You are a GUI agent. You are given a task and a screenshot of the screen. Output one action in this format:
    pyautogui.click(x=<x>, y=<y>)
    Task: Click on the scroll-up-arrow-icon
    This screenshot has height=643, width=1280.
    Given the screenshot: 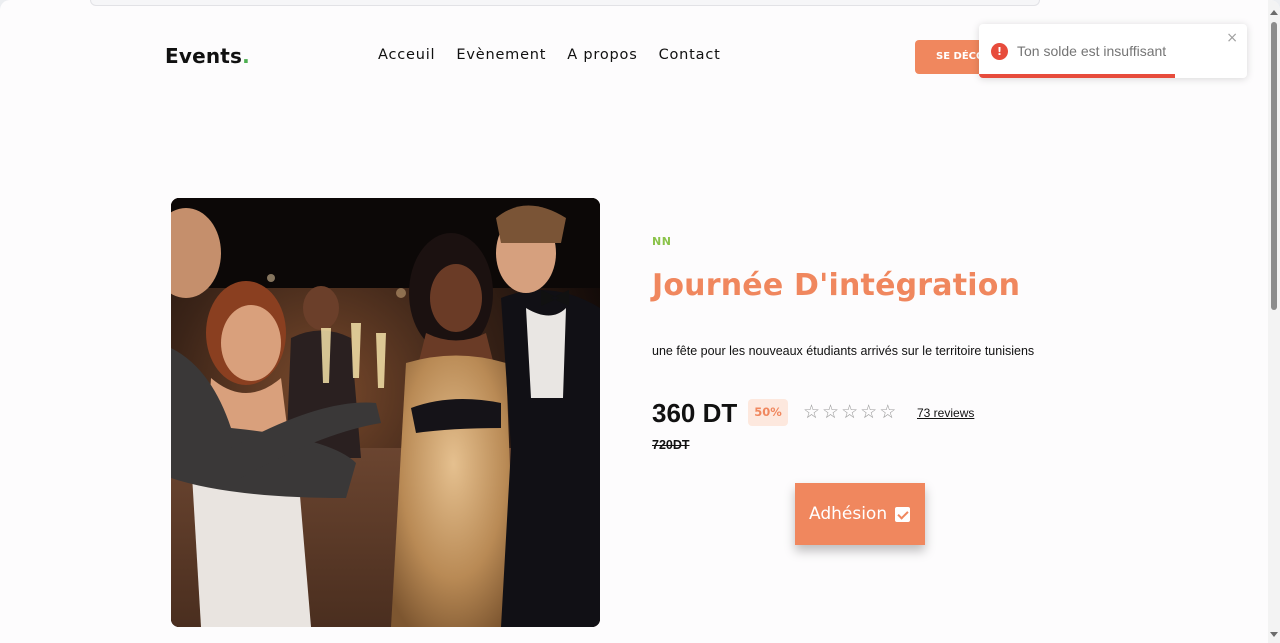 What is the action you would take?
    pyautogui.click(x=1274, y=12)
    